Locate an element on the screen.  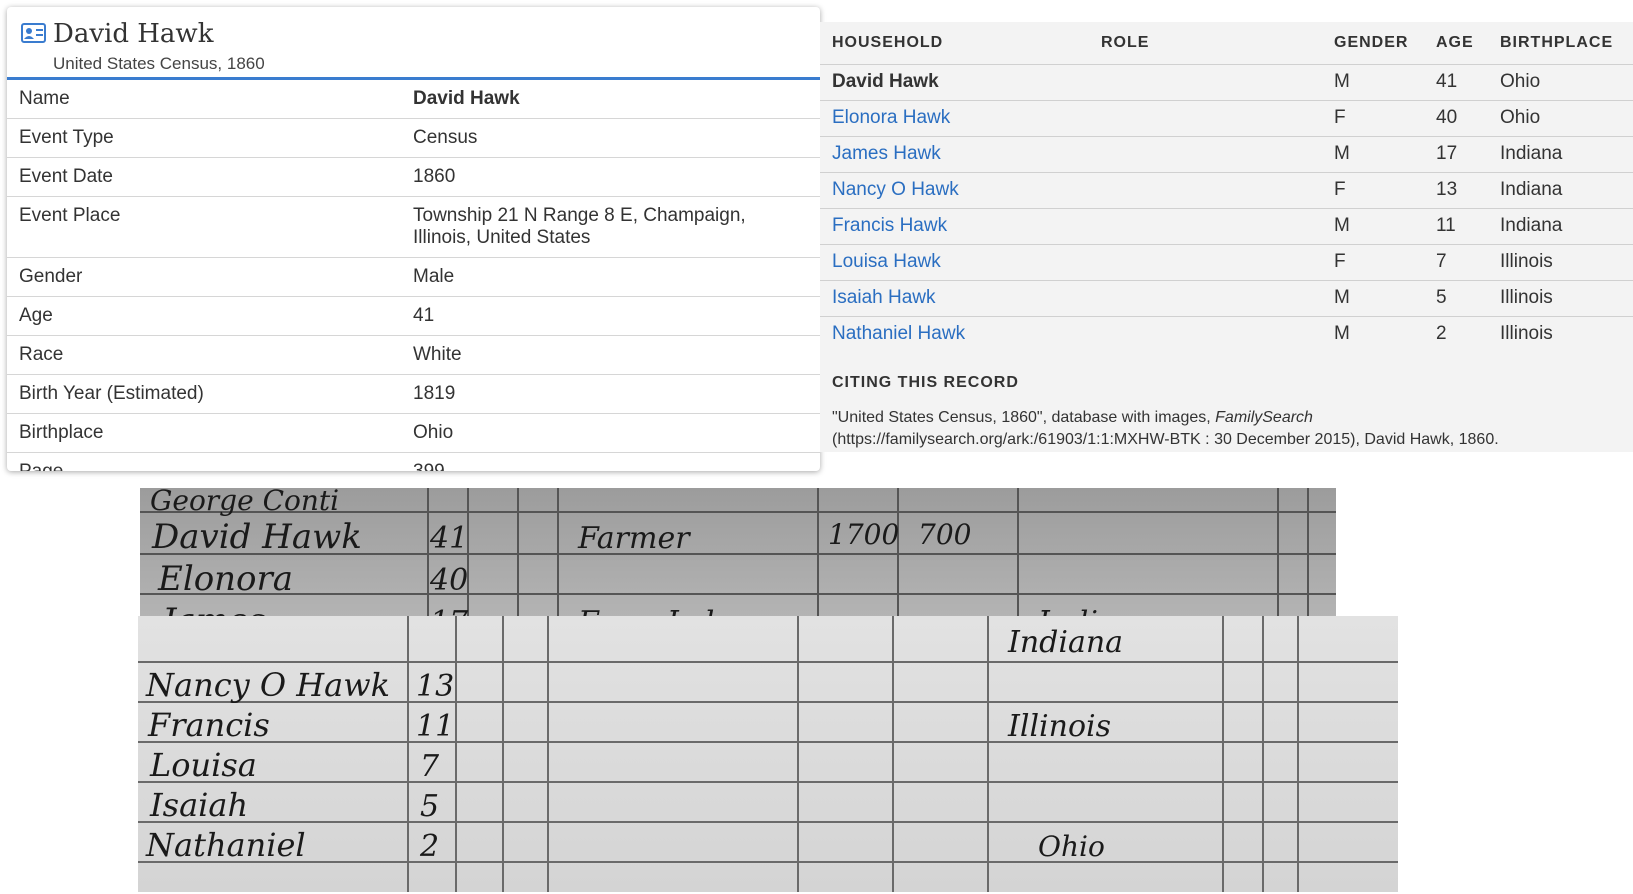
fact-row-name: Name David Hawk is located at coordinates (413, 99).